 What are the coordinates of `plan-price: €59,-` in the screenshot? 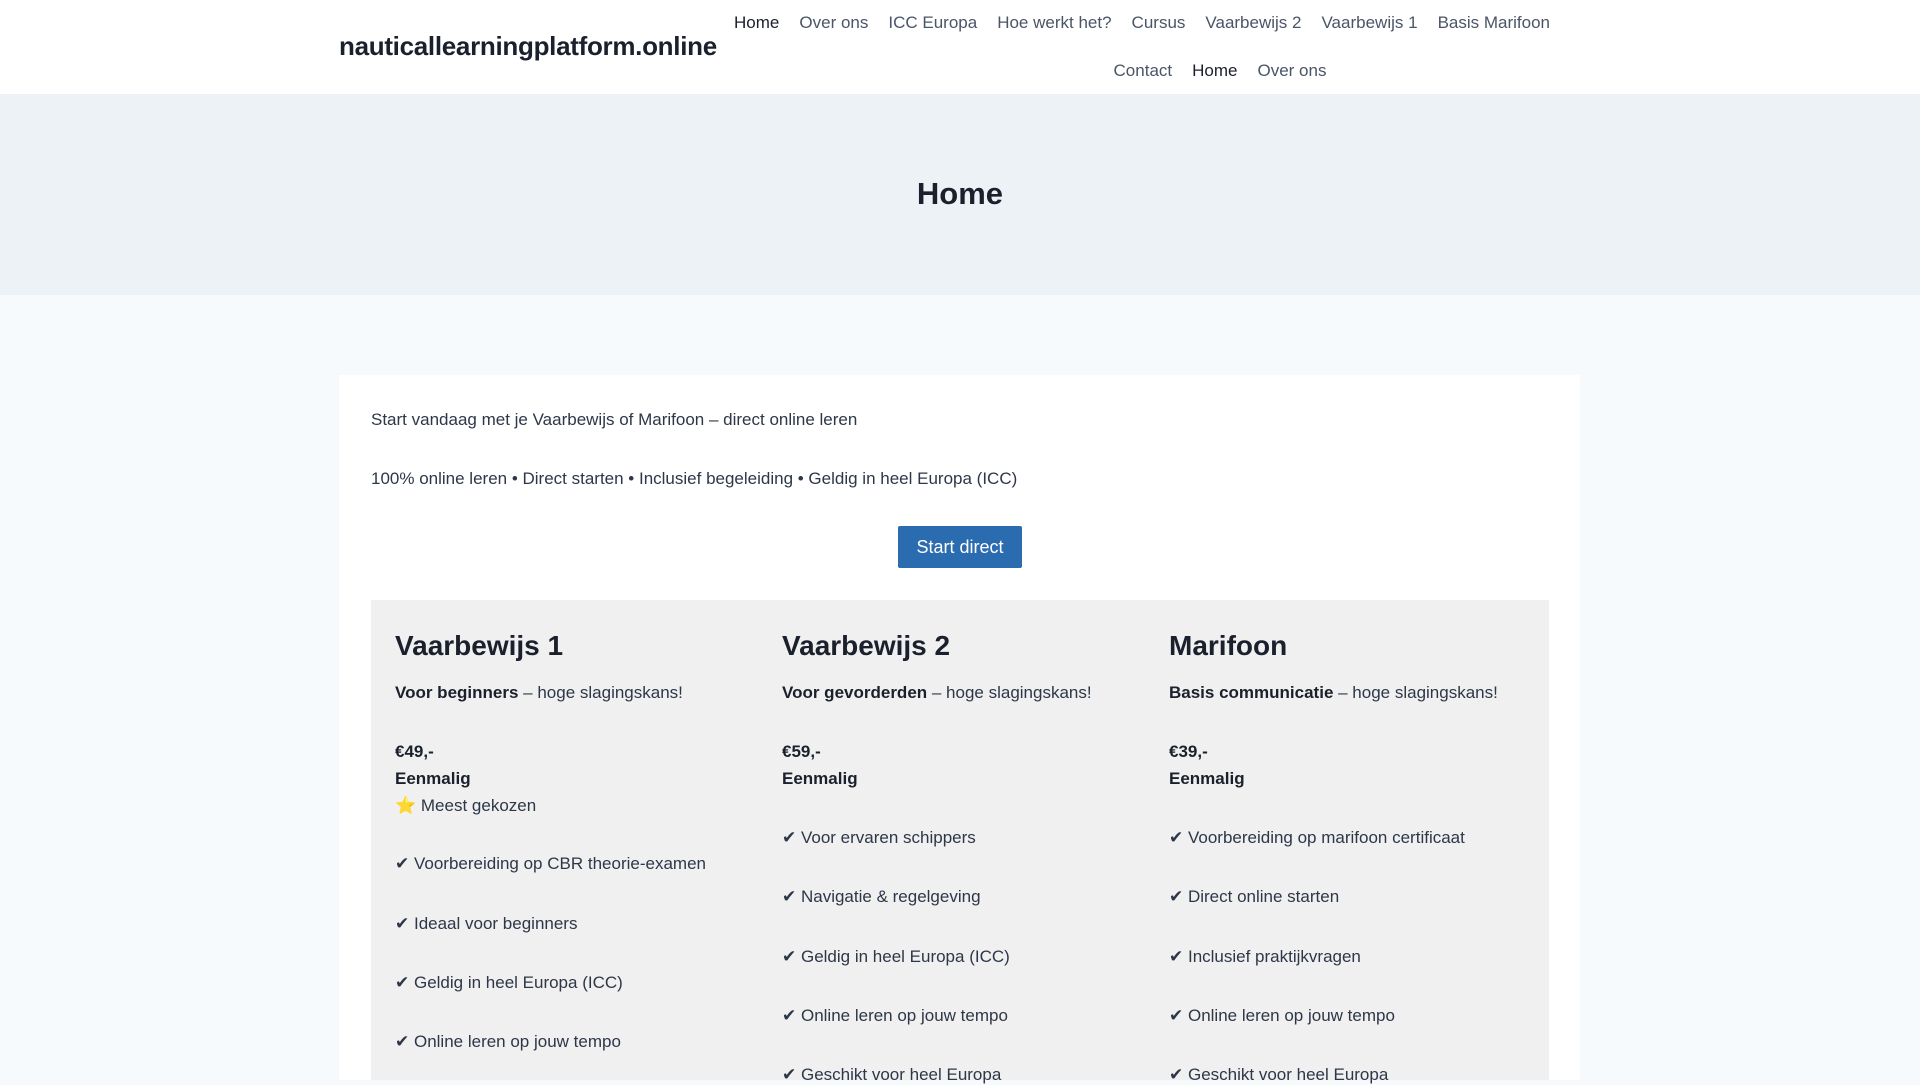 It's located at (801, 751).